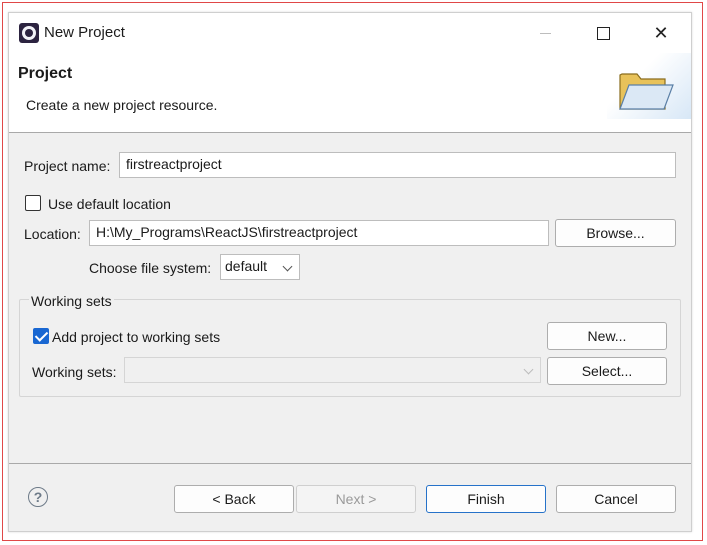 The height and width of the screenshot is (545, 707). What do you see at coordinates (84, 32) in the screenshot?
I see `window-title: New Project` at bounding box center [84, 32].